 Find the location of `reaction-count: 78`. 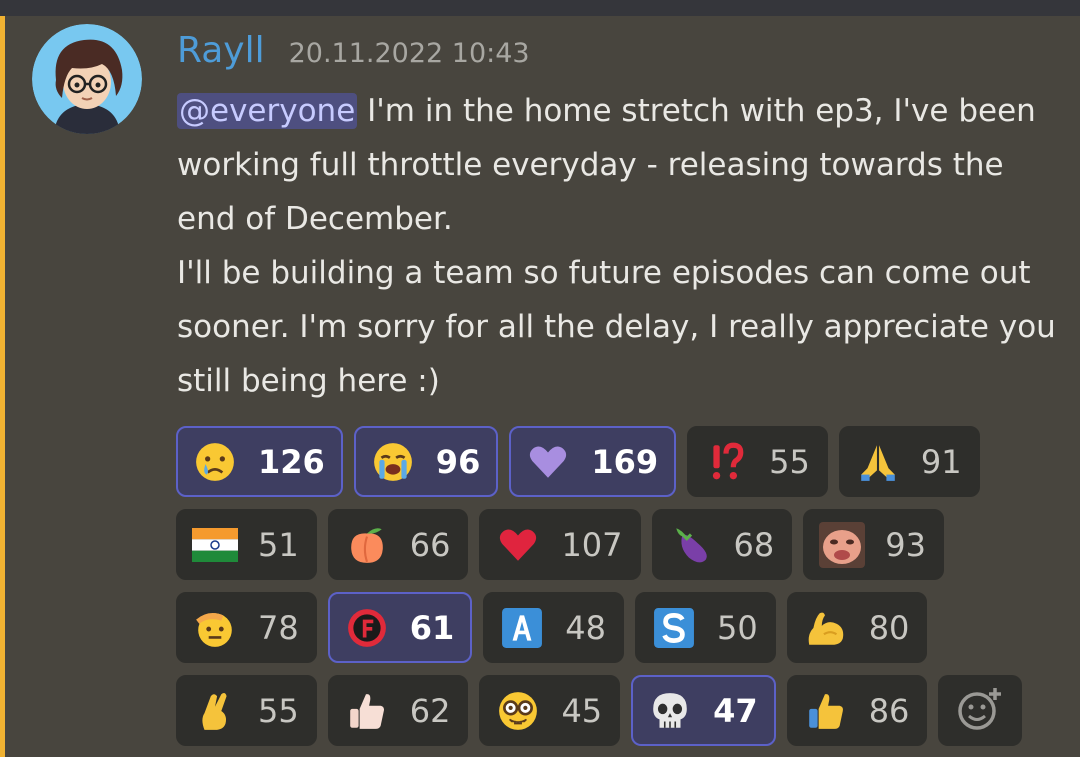

reaction-count: 78 is located at coordinates (278, 627).